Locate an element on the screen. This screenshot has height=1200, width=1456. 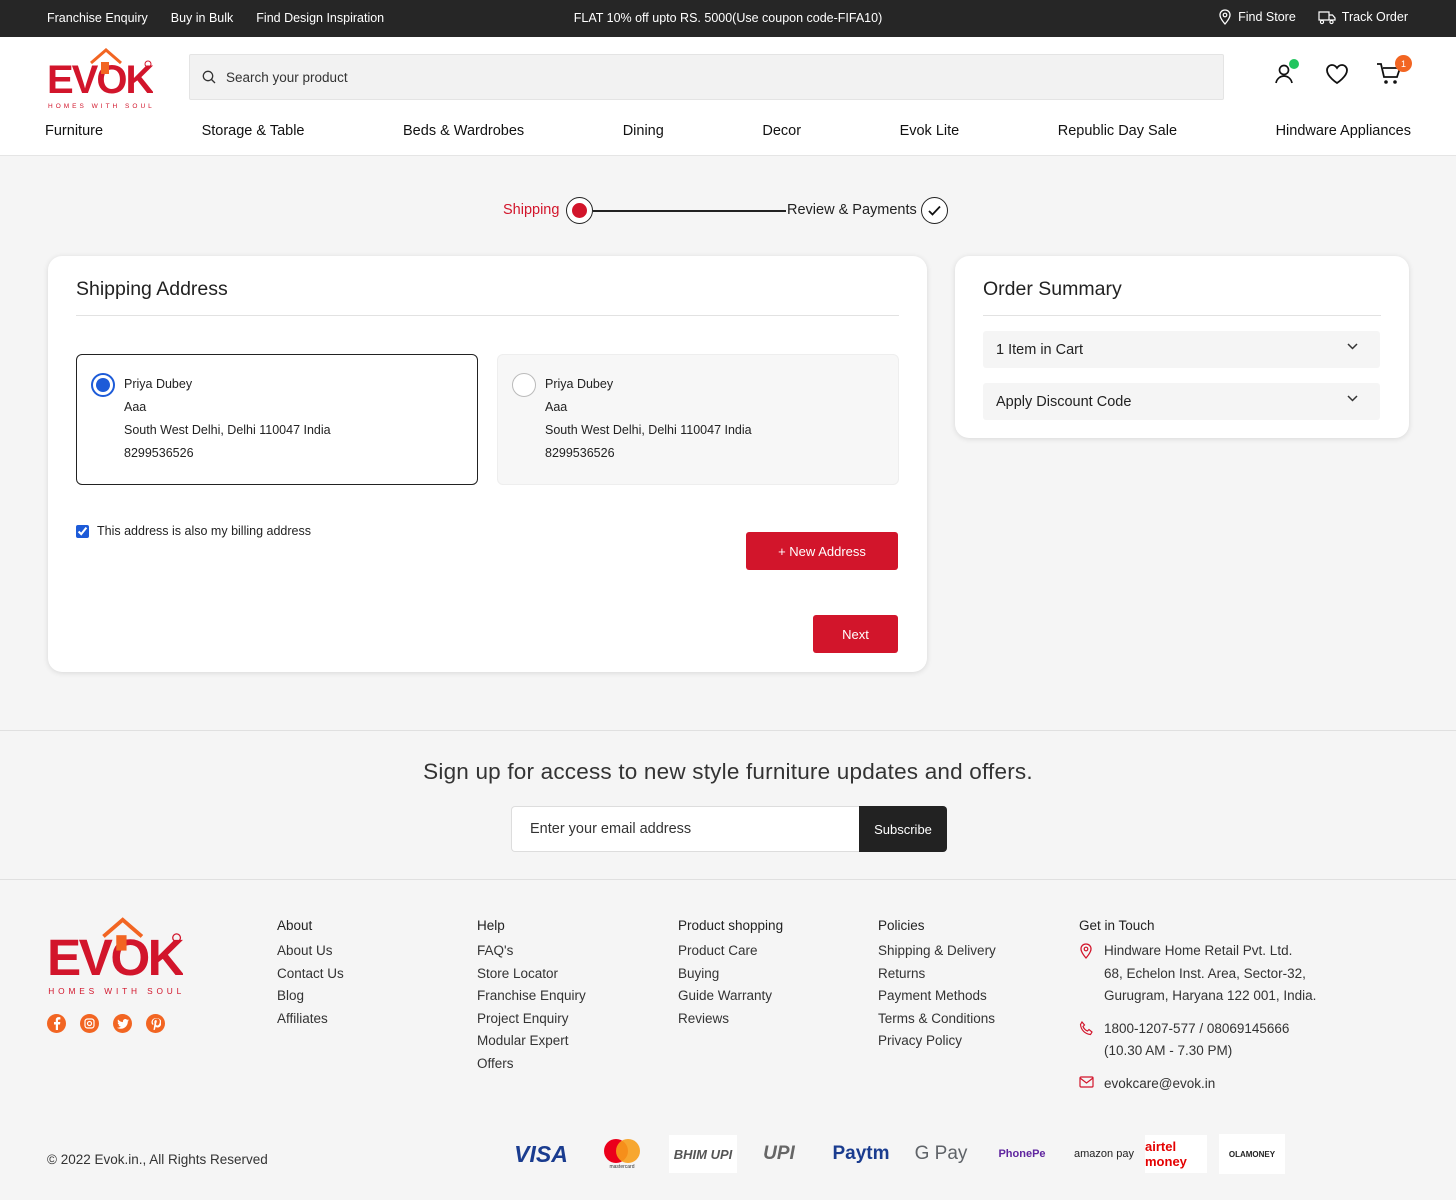
step-shipping-label: Shipping is located at coordinates (531, 210).